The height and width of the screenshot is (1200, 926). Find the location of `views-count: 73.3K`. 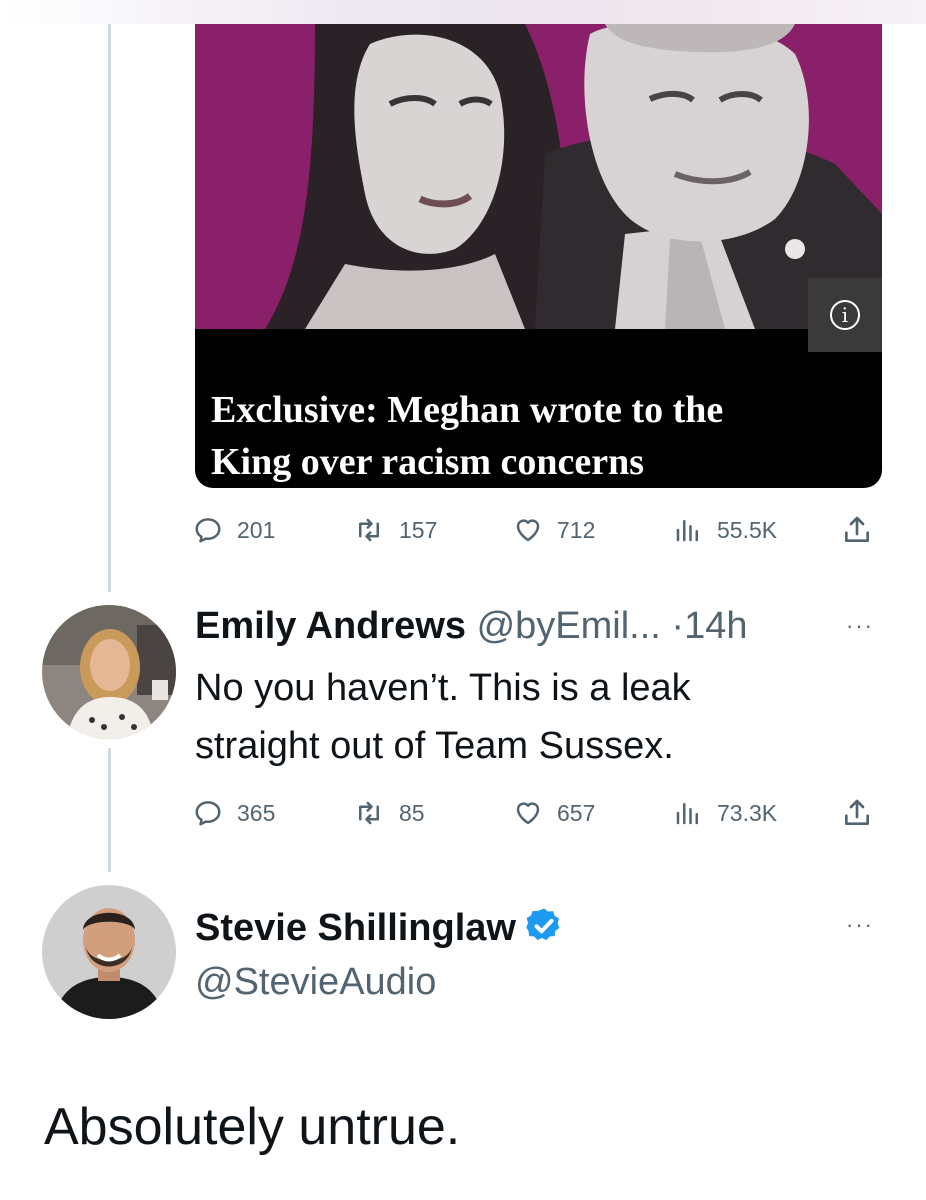

views-count: 73.3K is located at coordinates (747, 812).